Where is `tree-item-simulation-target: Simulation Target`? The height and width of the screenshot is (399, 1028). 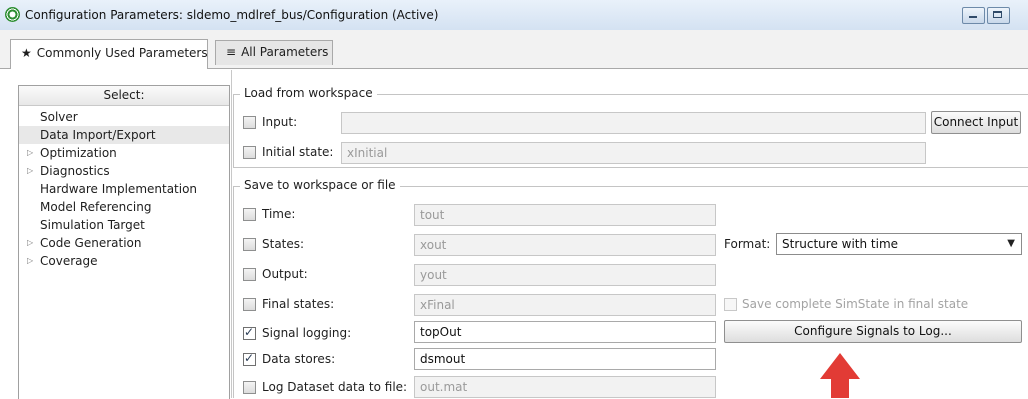 tree-item-simulation-target: Simulation Target is located at coordinates (124, 225).